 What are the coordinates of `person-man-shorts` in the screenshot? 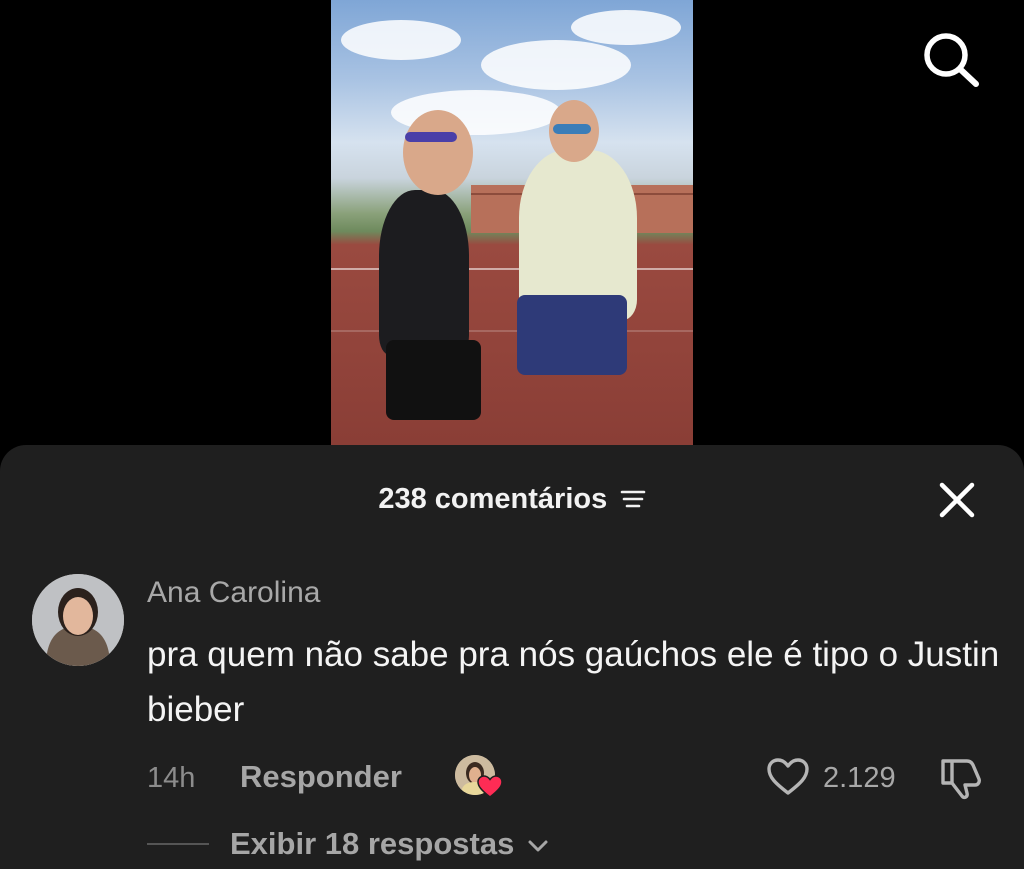 It's located at (572, 335).